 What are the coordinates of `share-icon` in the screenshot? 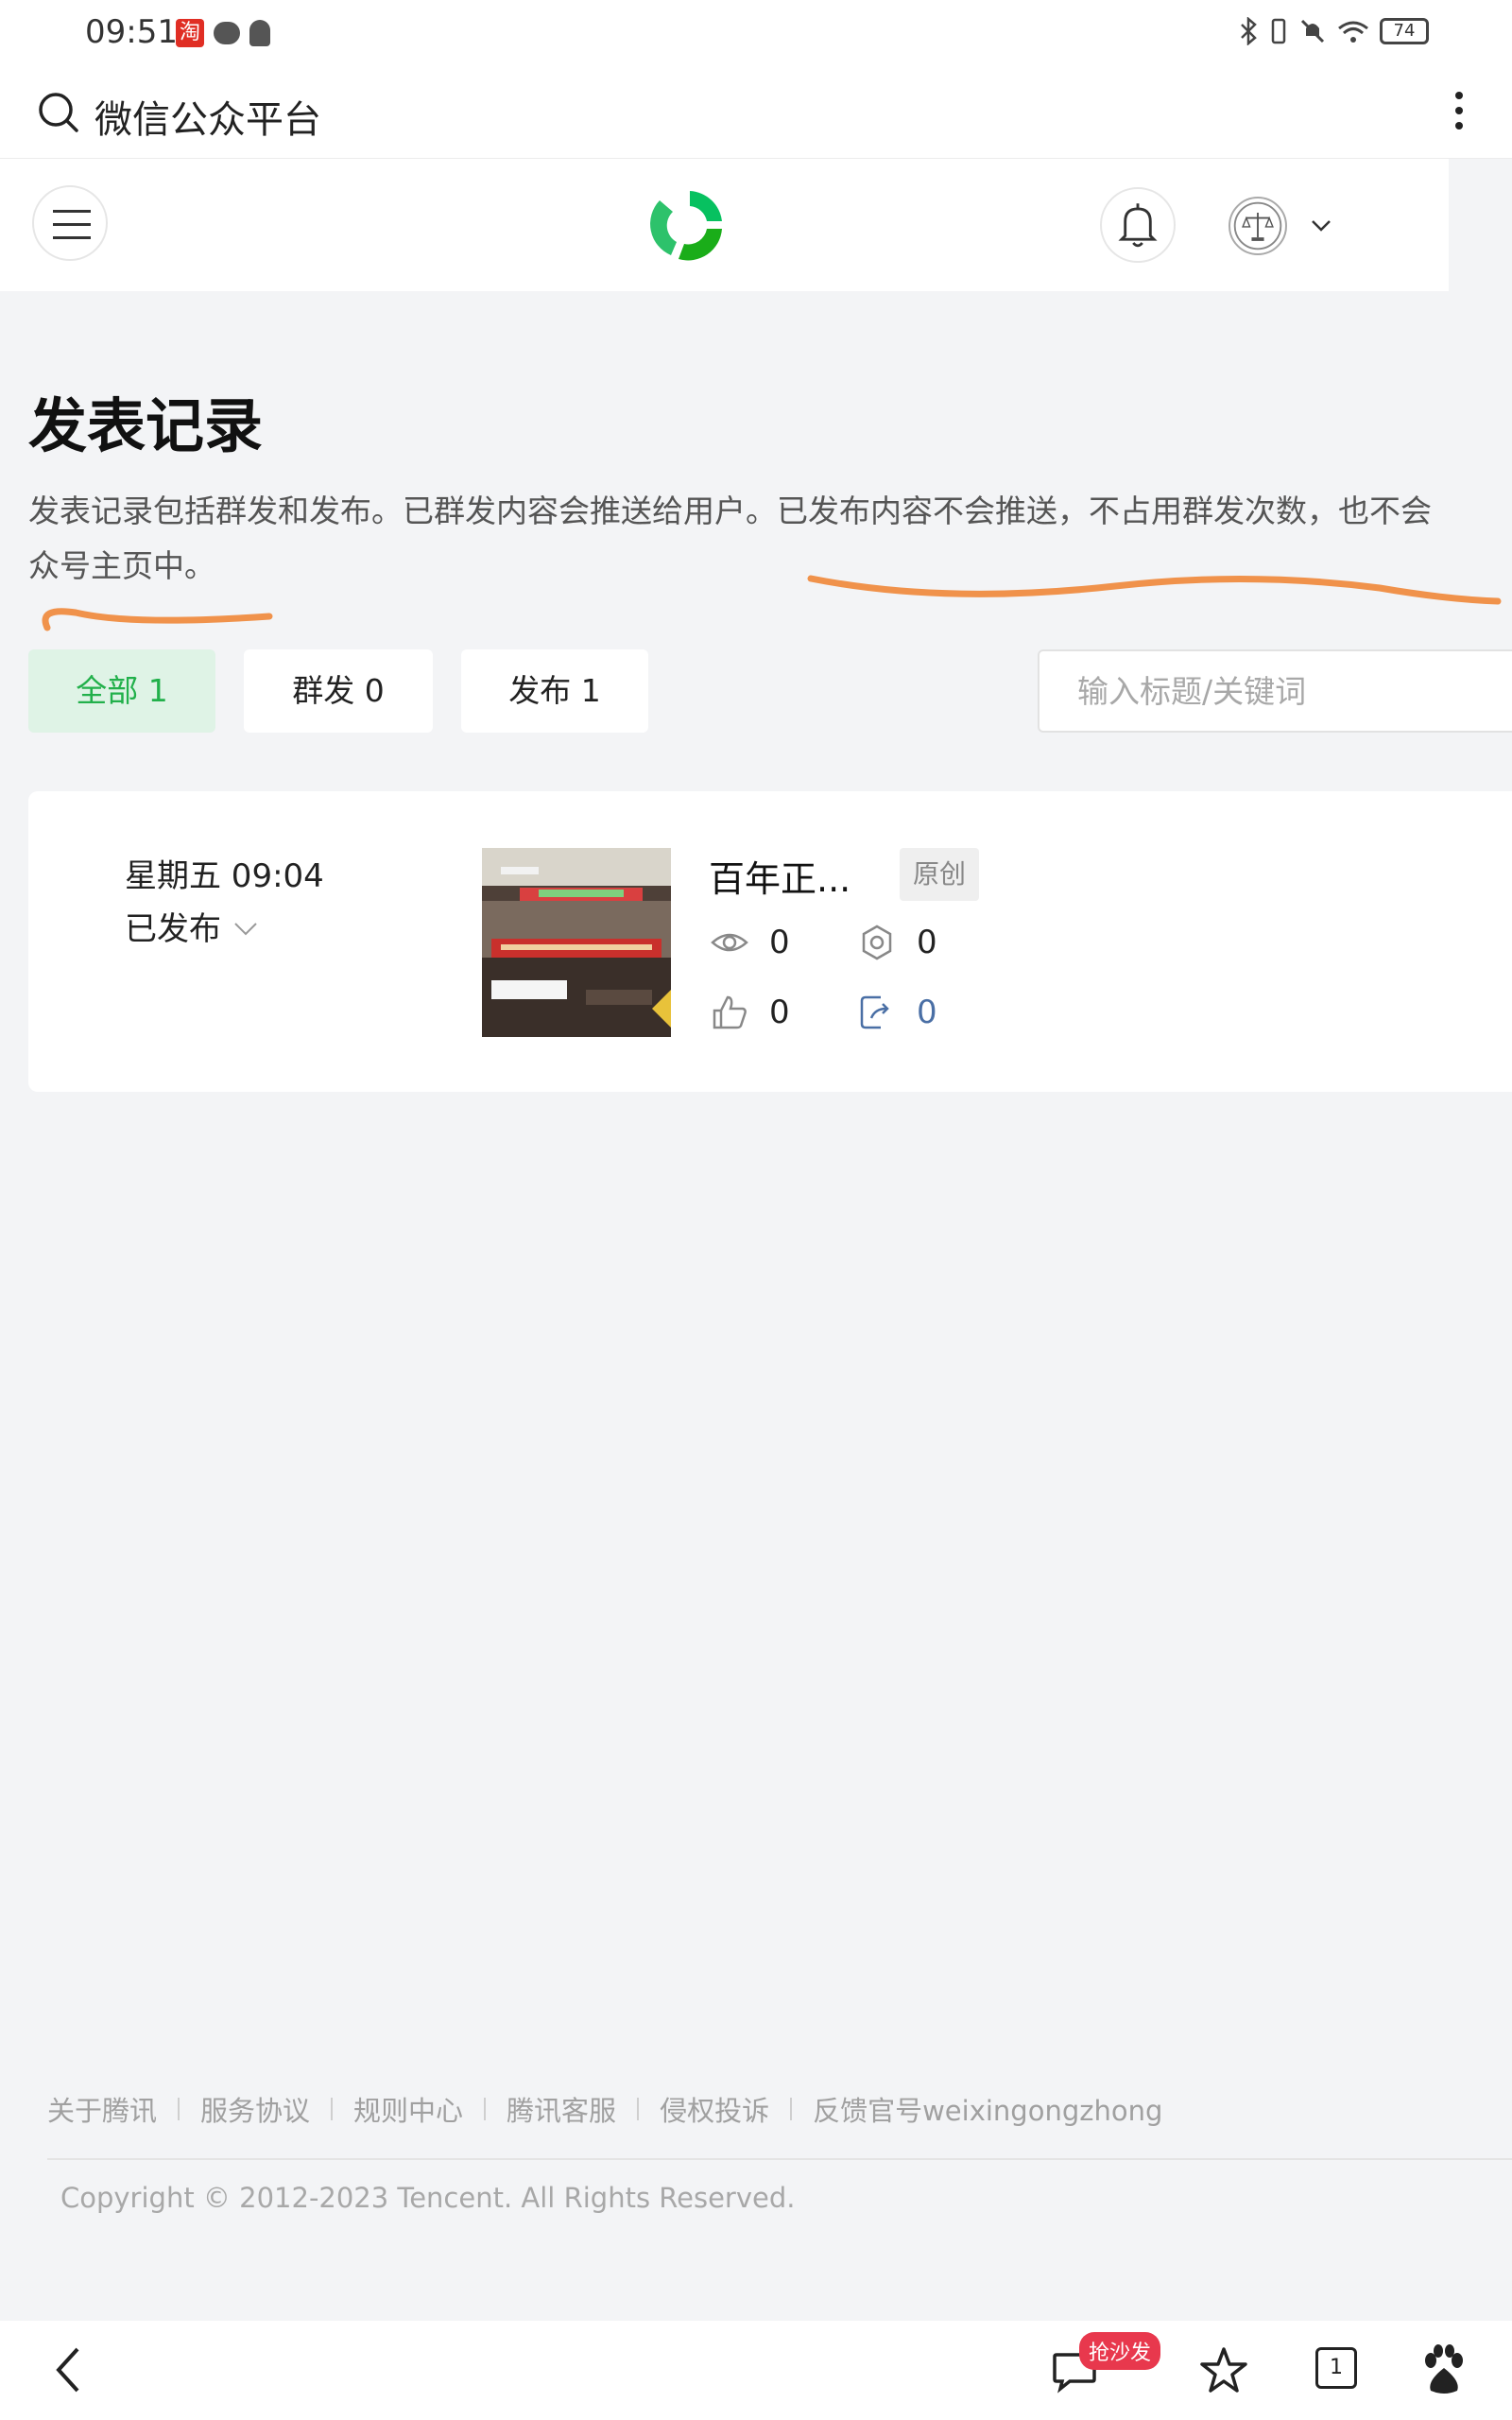 It's located at (877, 942).